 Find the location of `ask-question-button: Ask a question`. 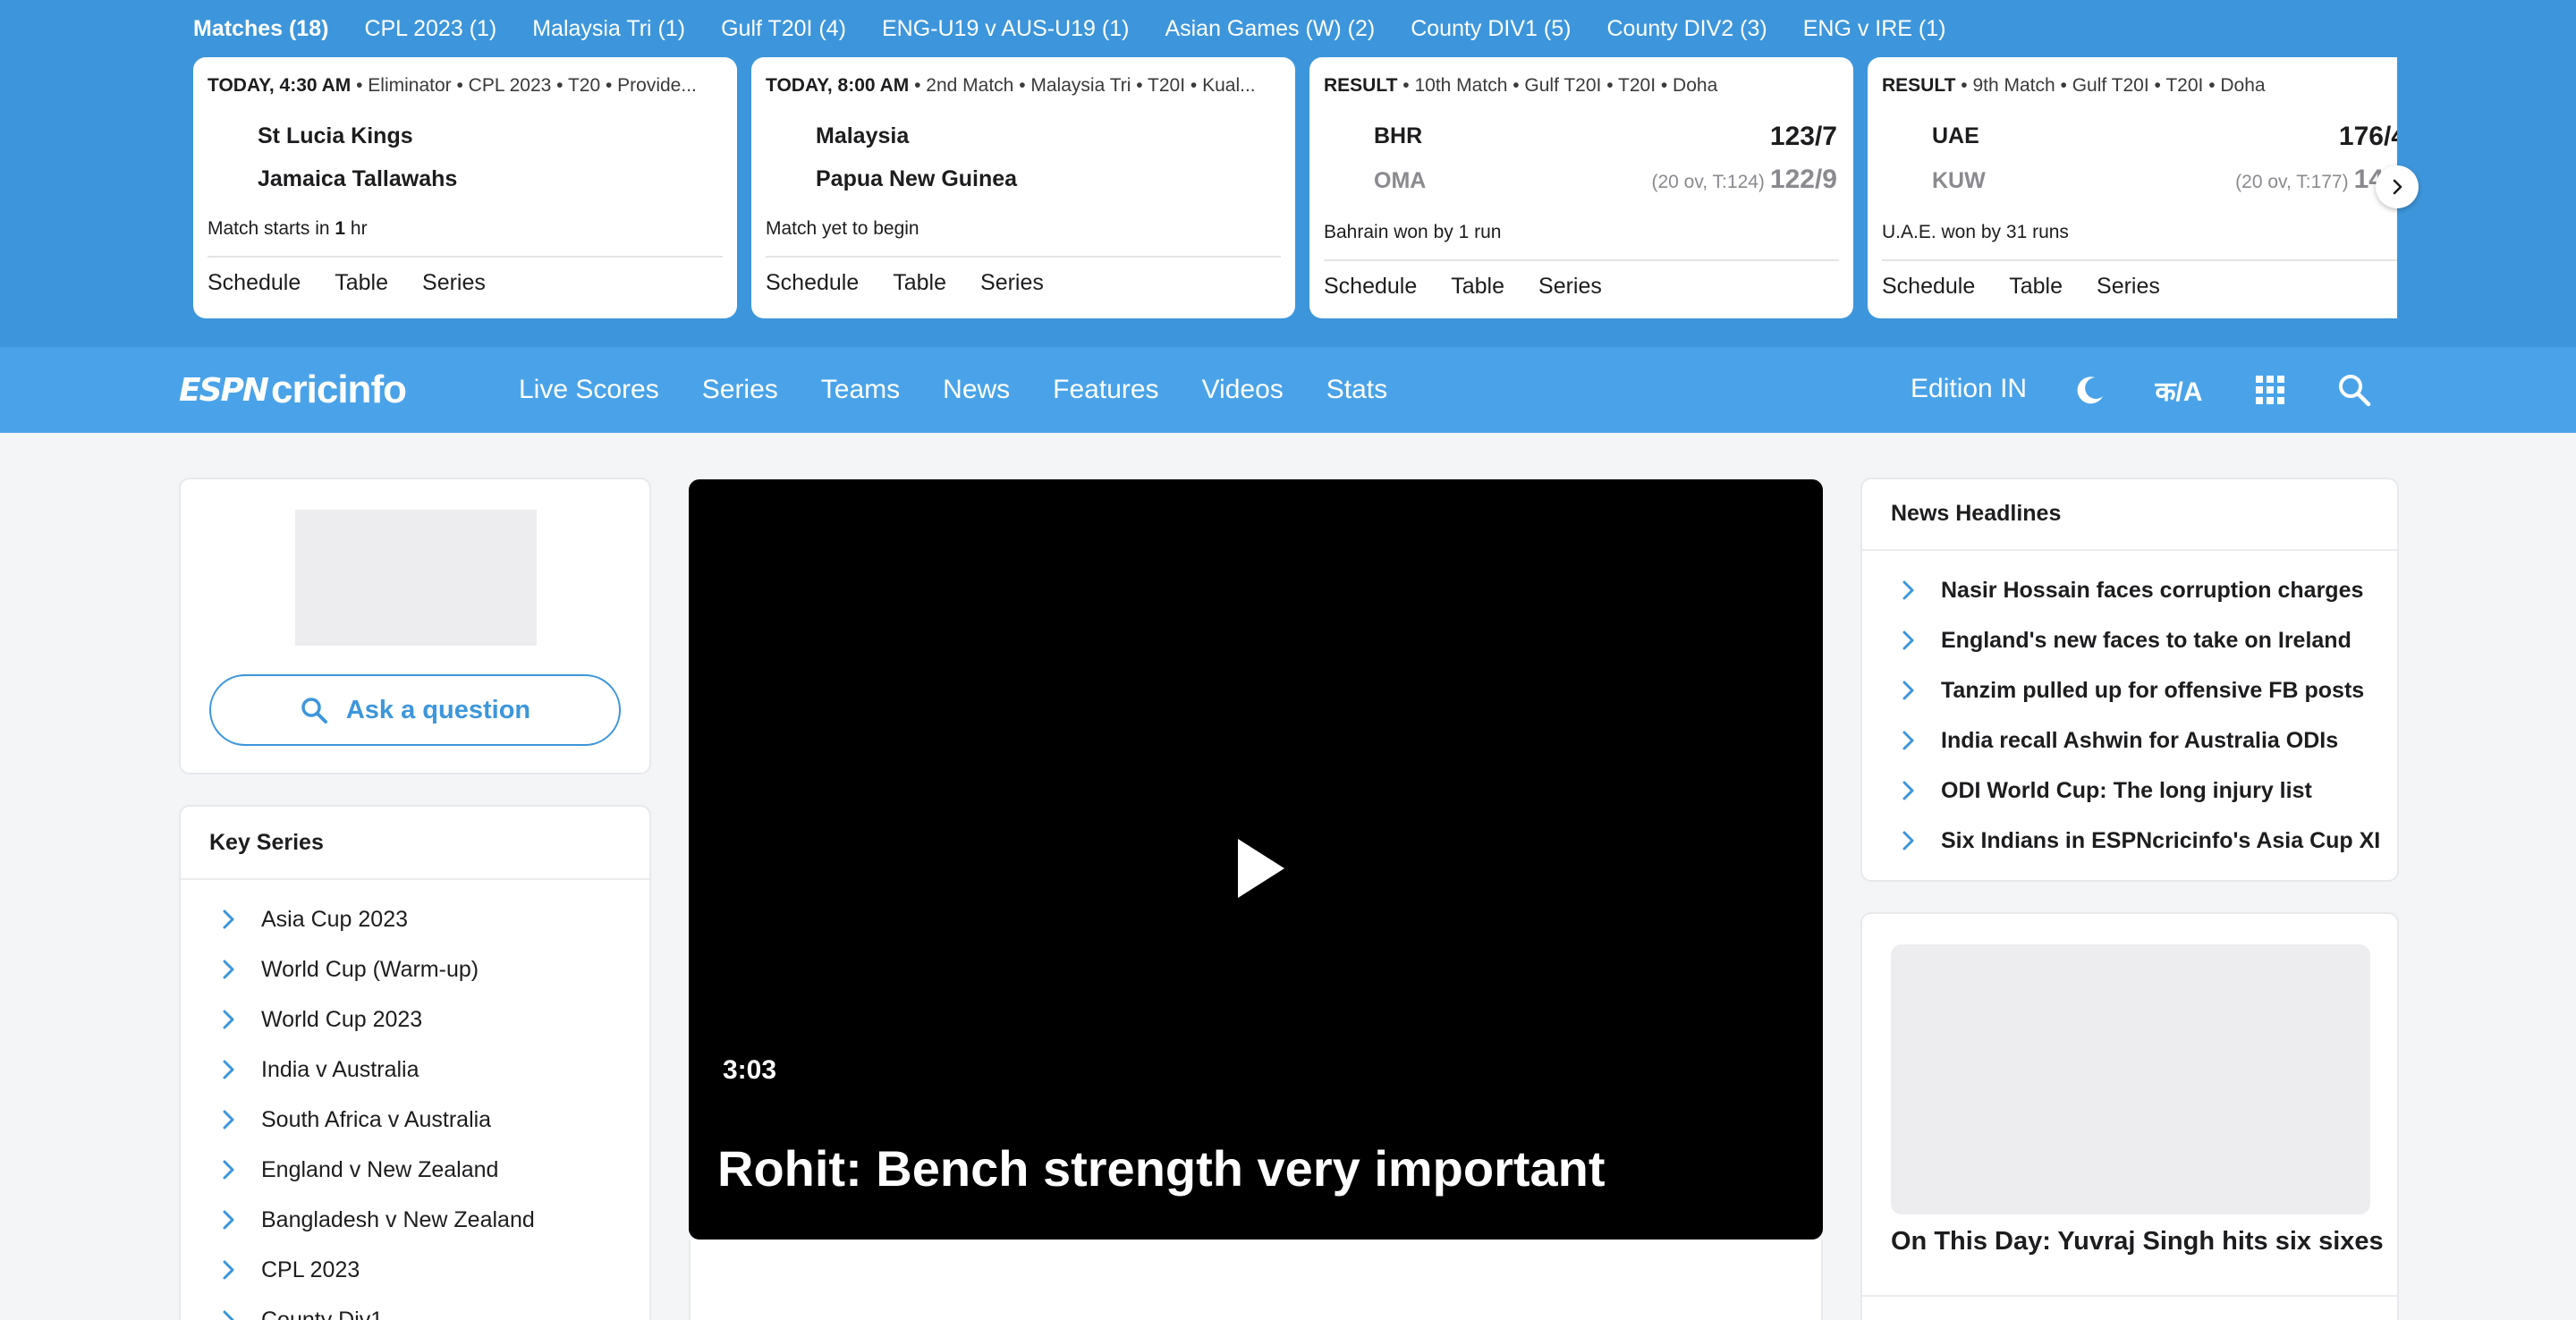

ask-question-button: Ask a question is located at coordinates (415, 710).